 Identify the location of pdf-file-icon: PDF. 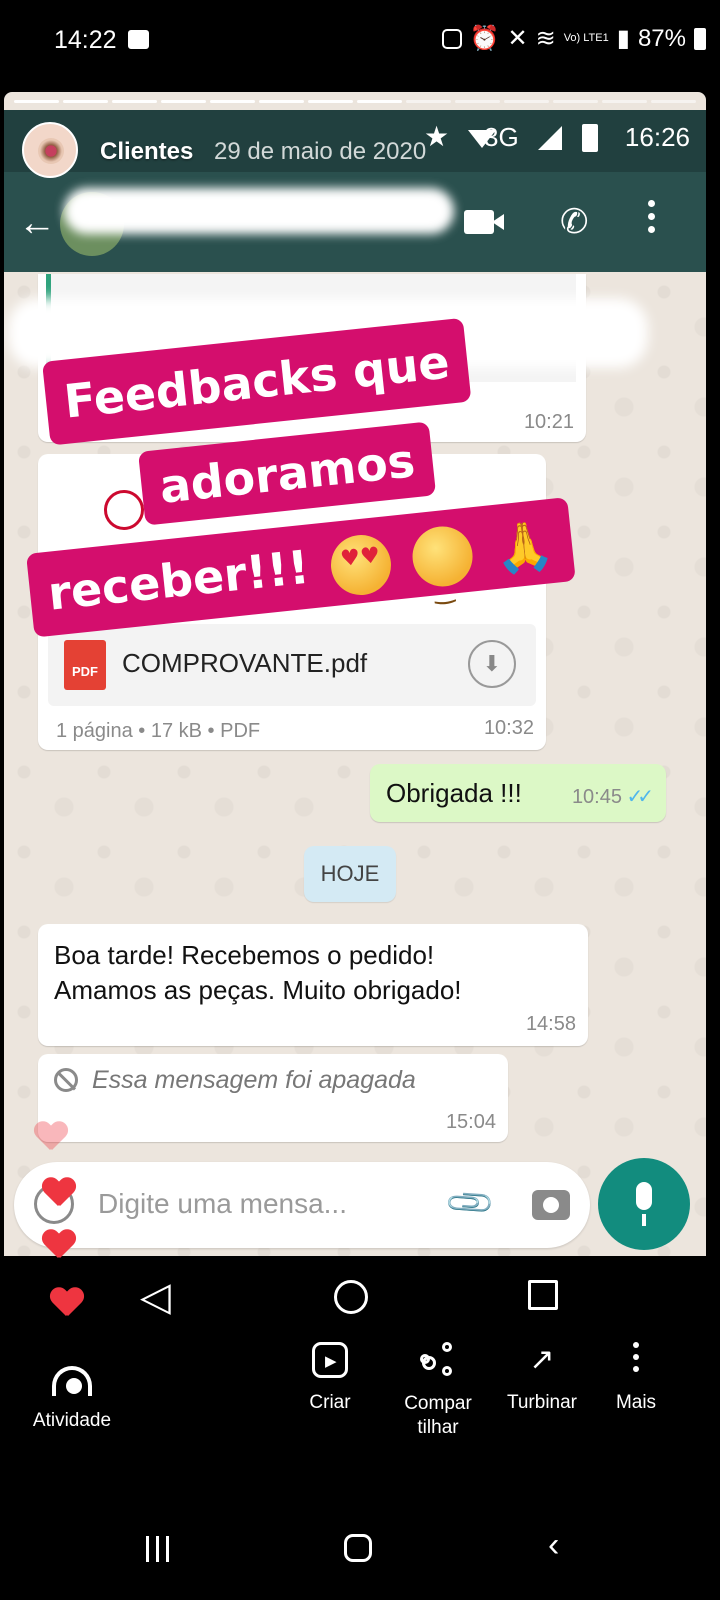
(85, 665).